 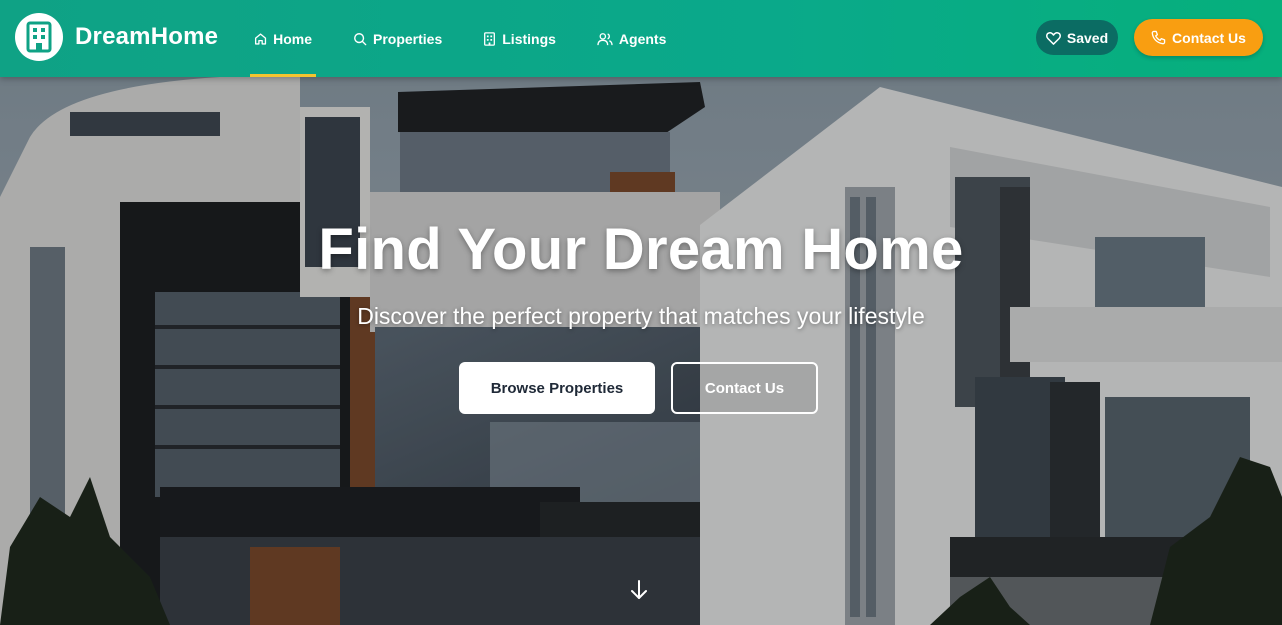 What do you see at coordinates (641, 249) in the screenshot?
I see `hero-title: Find Your Dream Home` at bounding box center [641, 249].